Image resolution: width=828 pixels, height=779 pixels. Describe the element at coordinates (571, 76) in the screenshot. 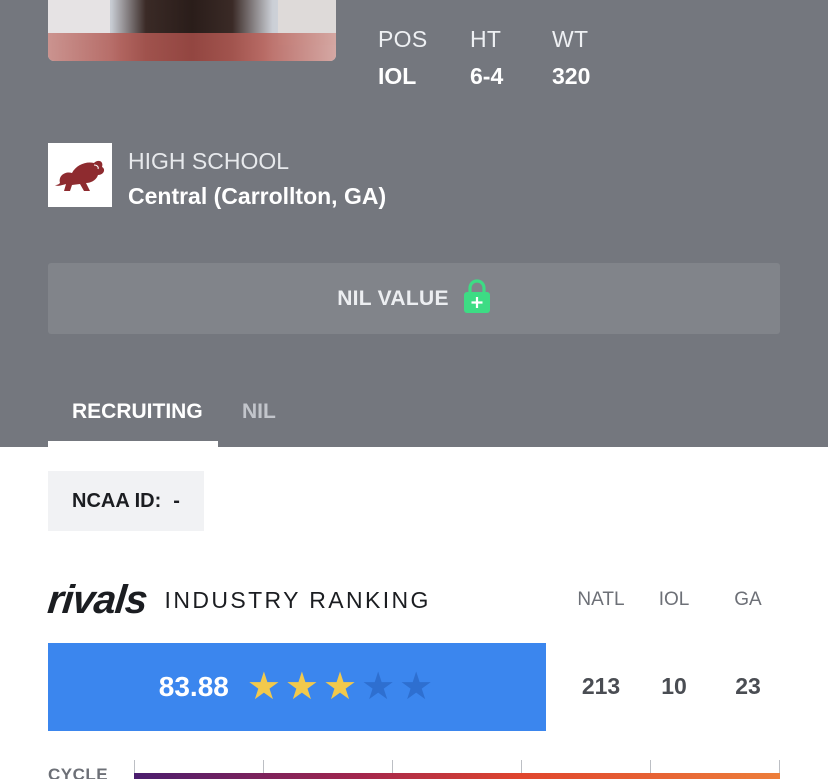

I see `stat-value: 320` at that location.